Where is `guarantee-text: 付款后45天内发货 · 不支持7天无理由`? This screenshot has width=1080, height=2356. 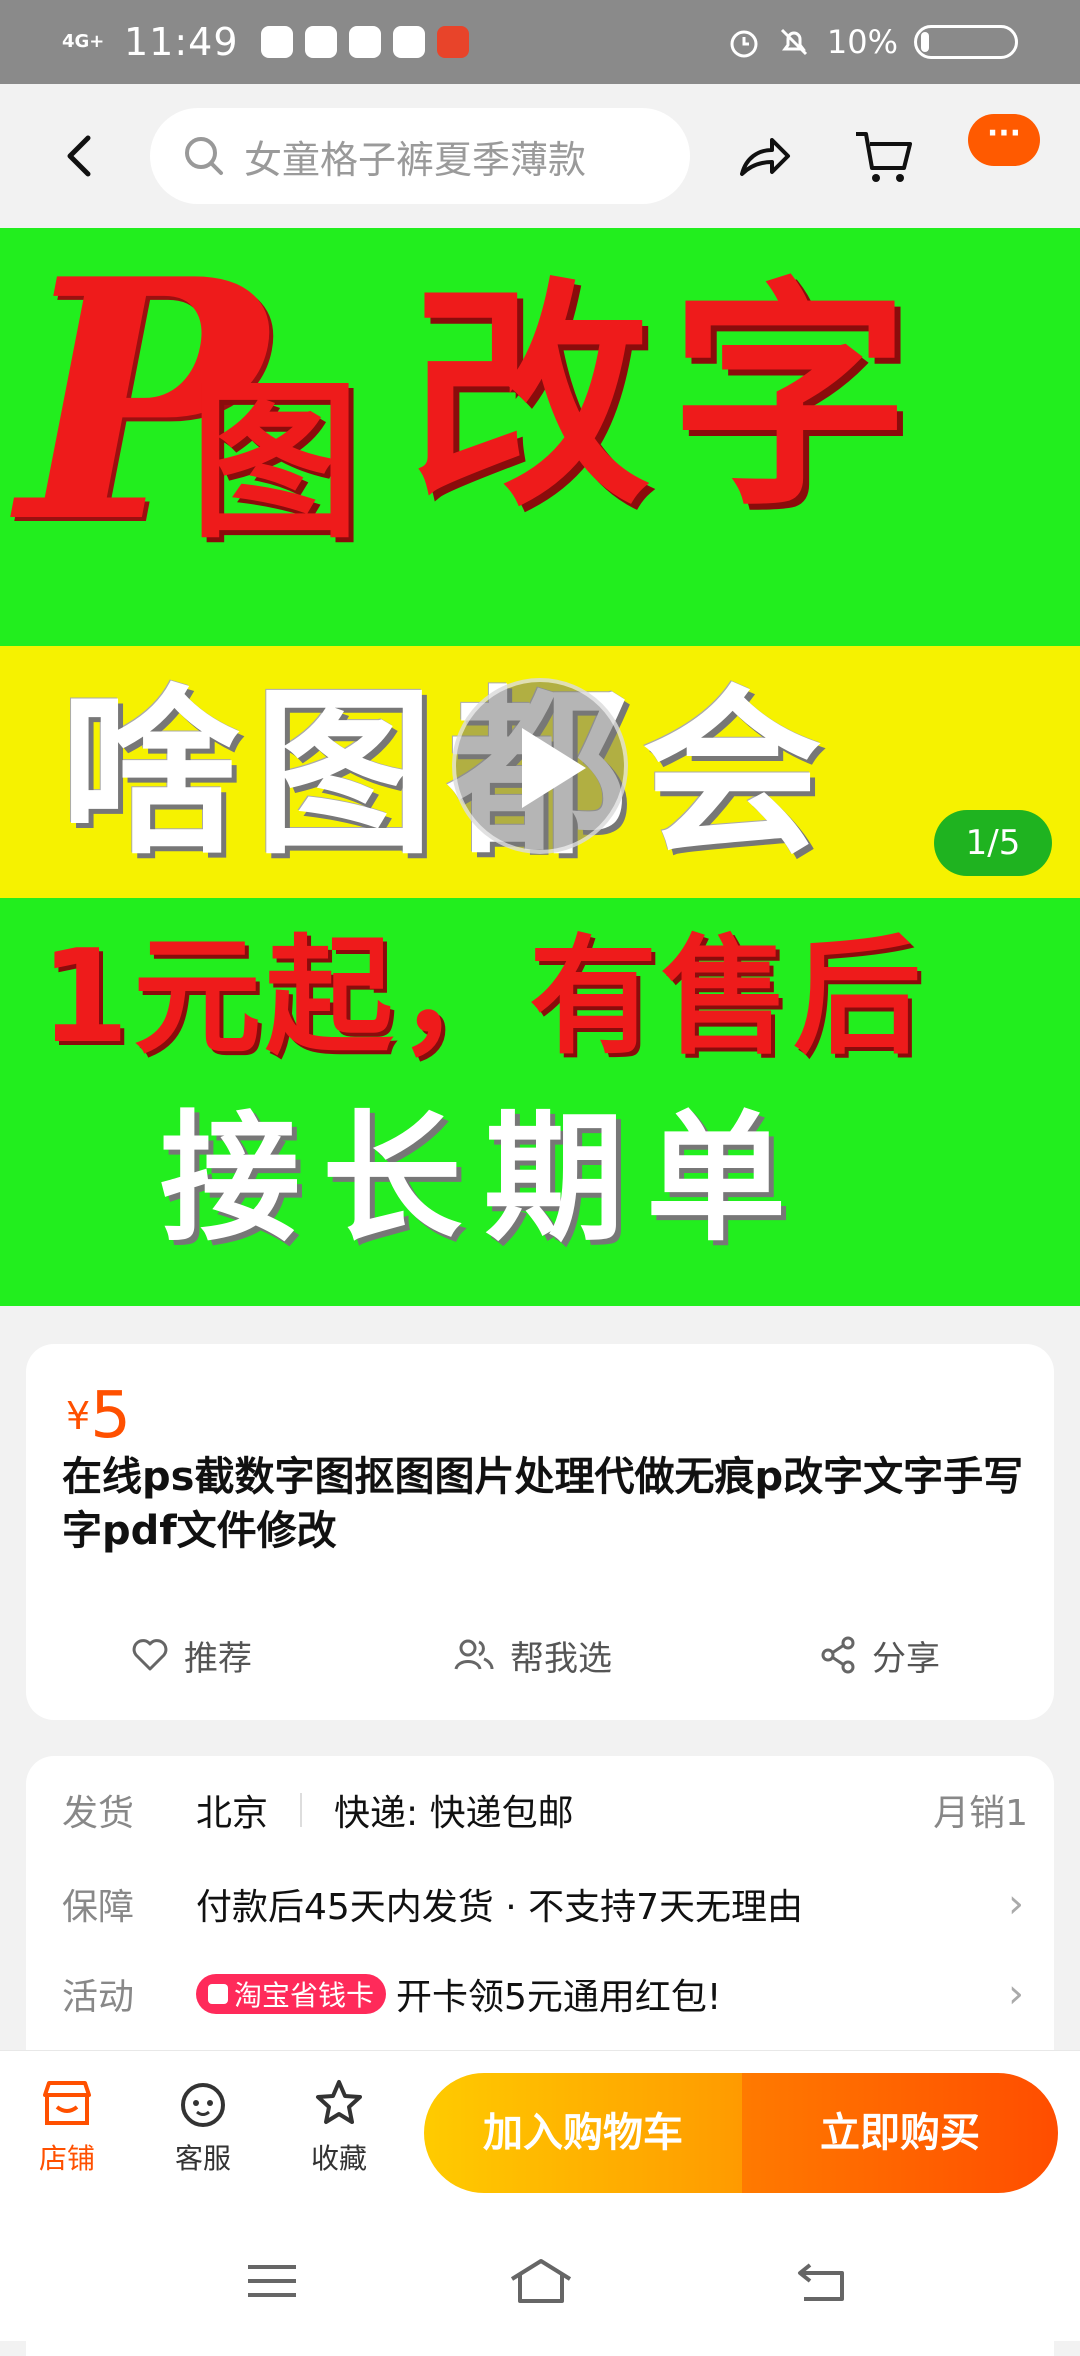
guarantee-text: 付款后45天内发货 · 不支持7天无理由 is located at coordinates (500, 1907).